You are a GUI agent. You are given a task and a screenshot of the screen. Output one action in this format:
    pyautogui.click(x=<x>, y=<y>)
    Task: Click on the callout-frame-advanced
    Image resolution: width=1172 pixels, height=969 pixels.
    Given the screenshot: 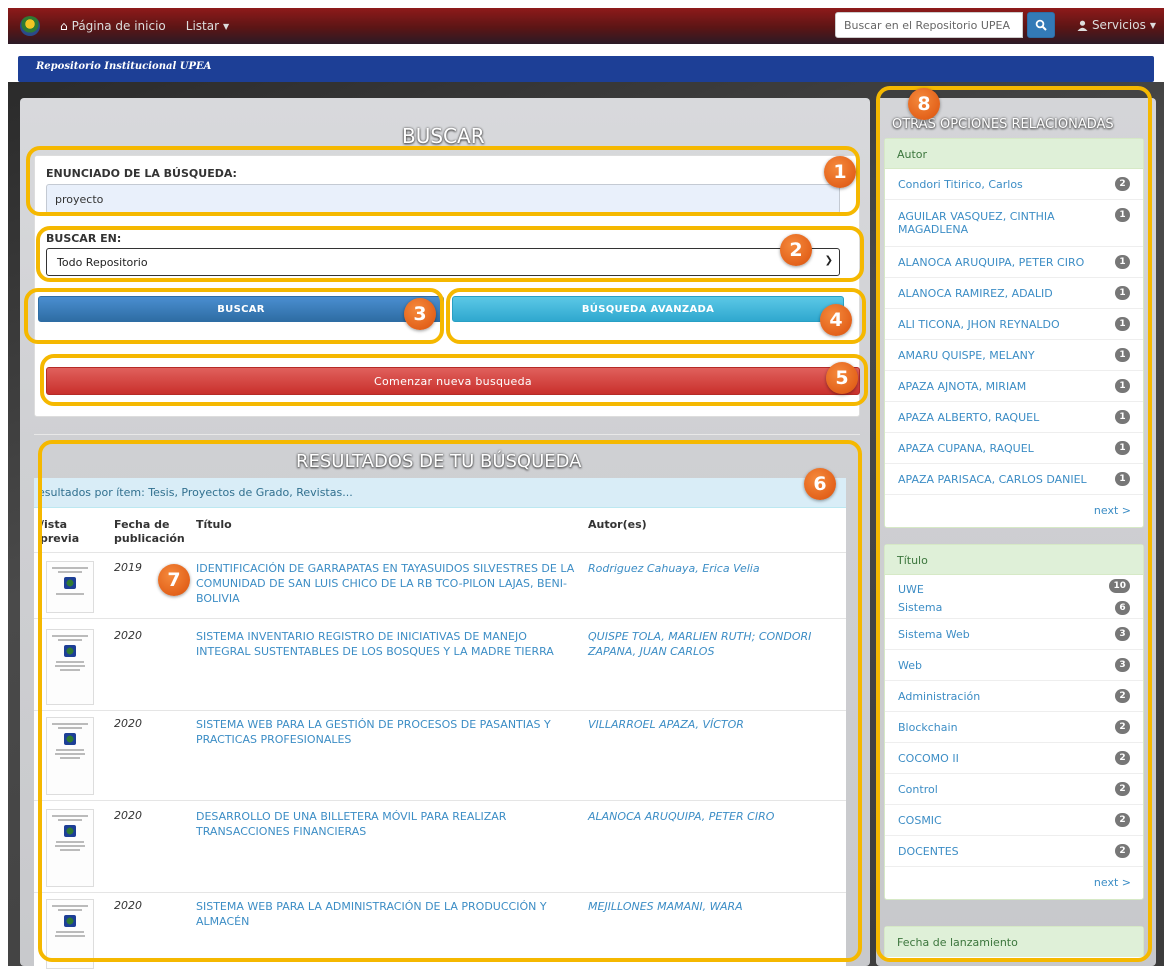 What is the action you would take?
    pyautogui.click(x=656, y=316)
    